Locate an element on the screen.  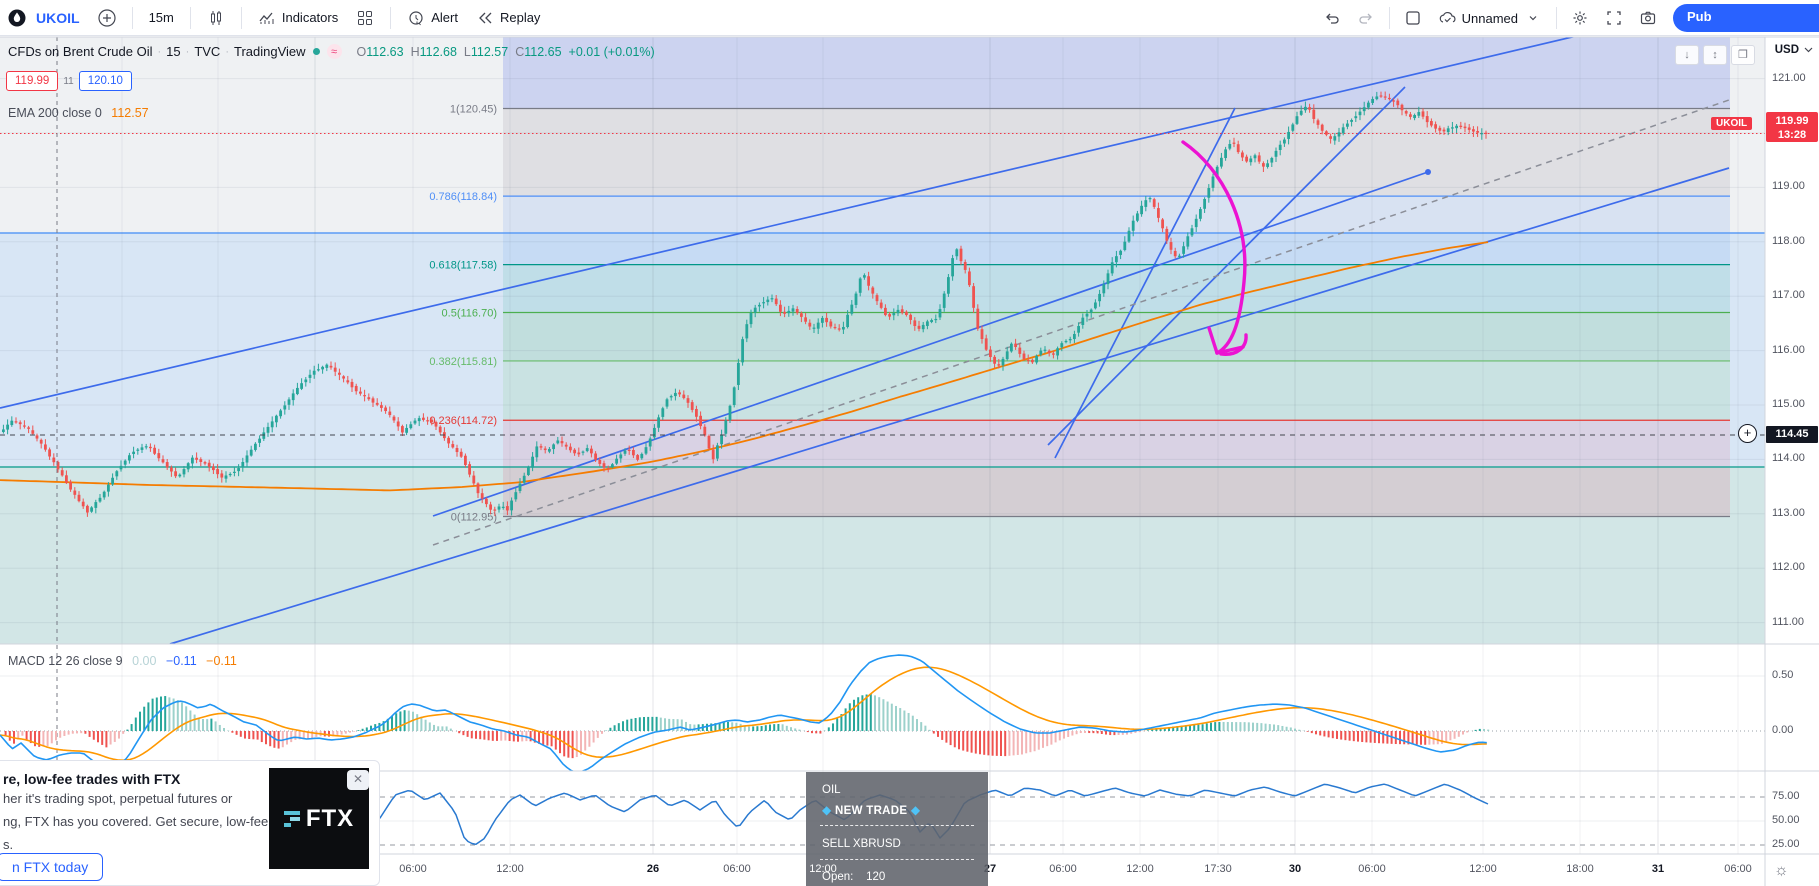
fullscreen-button is located at coordinates (1614, 18).